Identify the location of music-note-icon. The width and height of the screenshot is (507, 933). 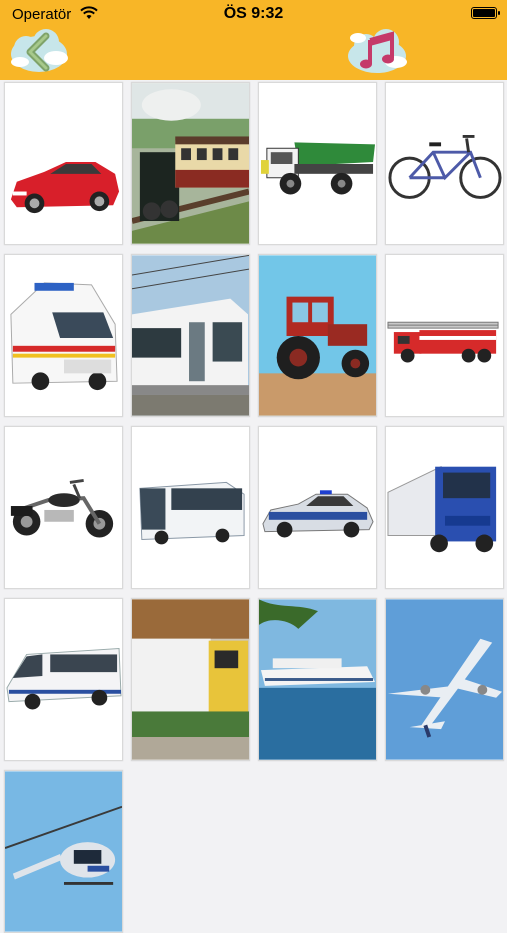
(377, 51).